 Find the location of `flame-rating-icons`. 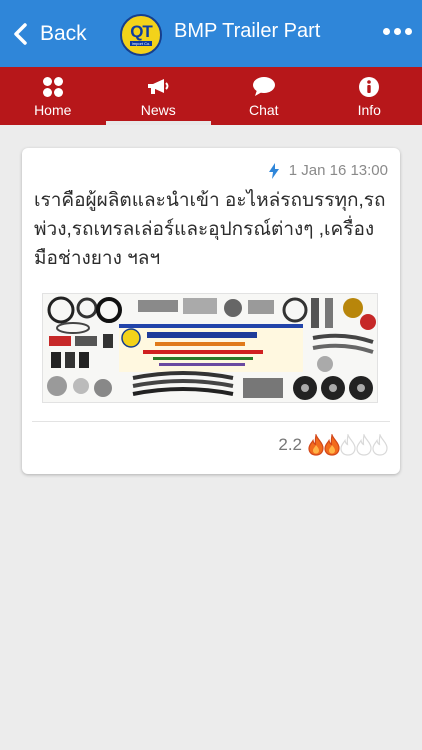

flame-rating-icons is located at coordinates (348, 445).